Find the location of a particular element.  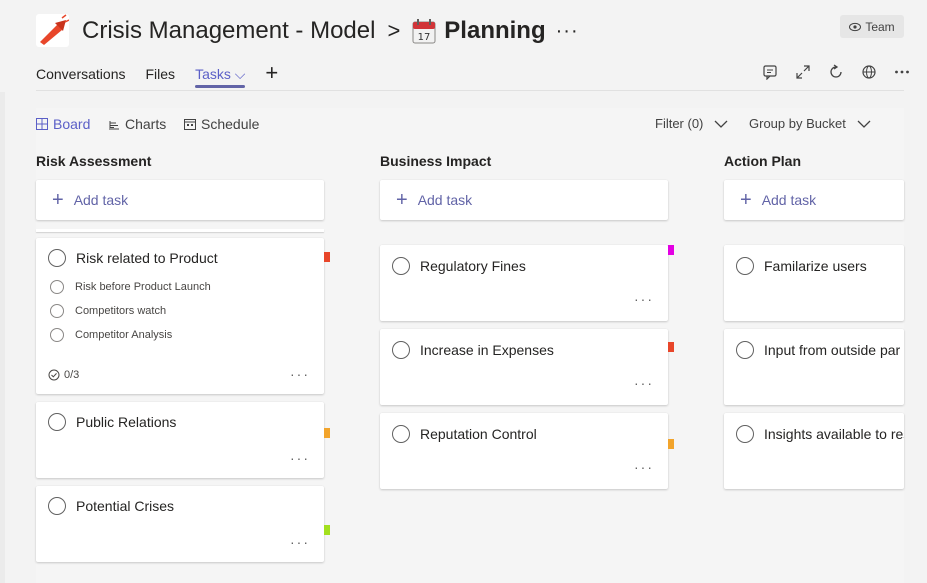

svg-text: 17 is located at coordinates (424, 37).